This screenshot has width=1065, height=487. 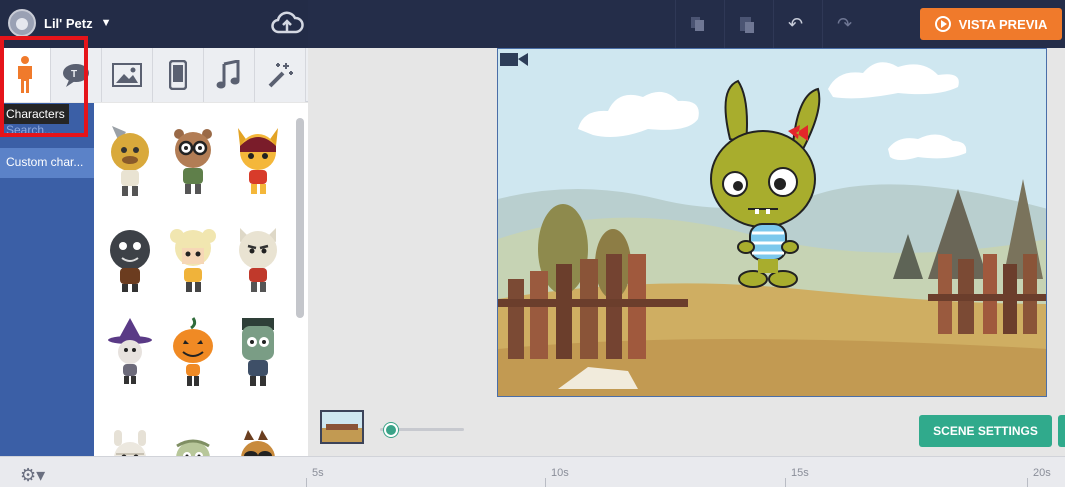 I want to click on scene-add-button, so click(x=1061, y=431).